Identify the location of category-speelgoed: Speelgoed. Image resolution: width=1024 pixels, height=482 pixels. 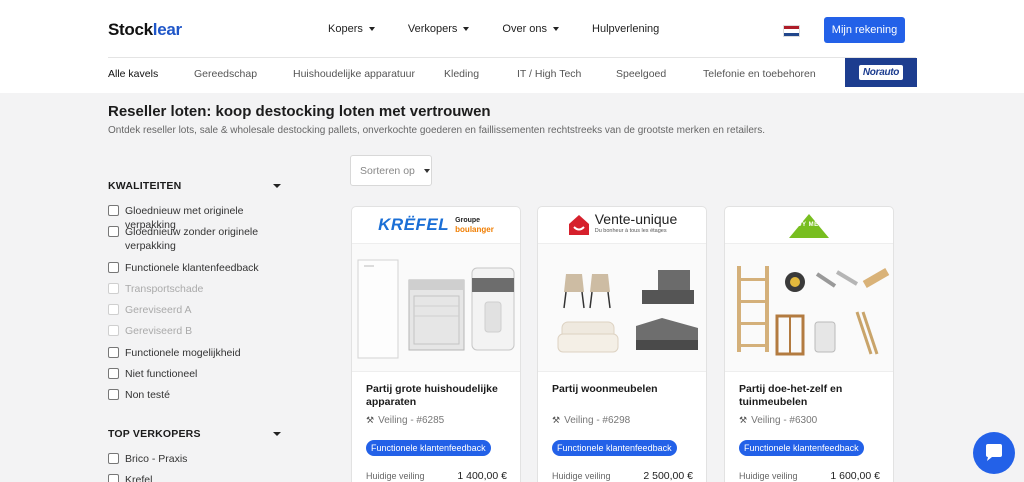
(641, 74).